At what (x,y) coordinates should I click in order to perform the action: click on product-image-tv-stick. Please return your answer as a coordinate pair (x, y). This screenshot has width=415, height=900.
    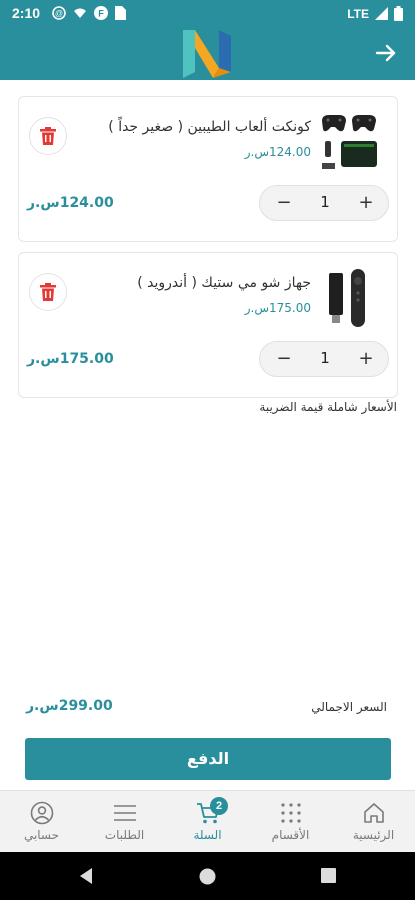
    Looking at the image, I should click on (347, 298).